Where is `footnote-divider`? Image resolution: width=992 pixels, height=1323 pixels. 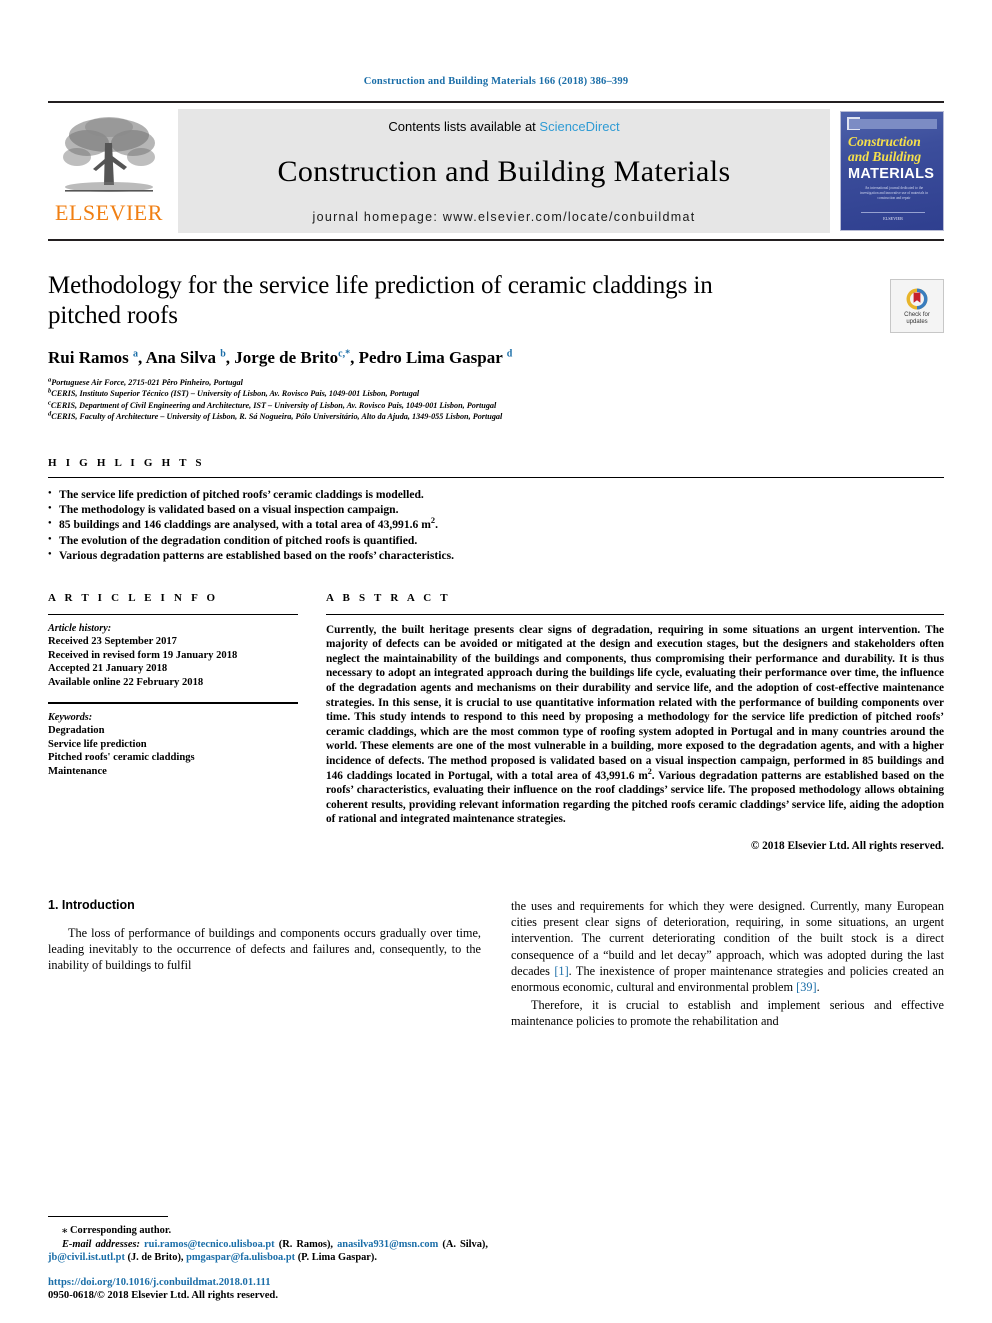 footnote-divider is located at coordinates (108, 1217).